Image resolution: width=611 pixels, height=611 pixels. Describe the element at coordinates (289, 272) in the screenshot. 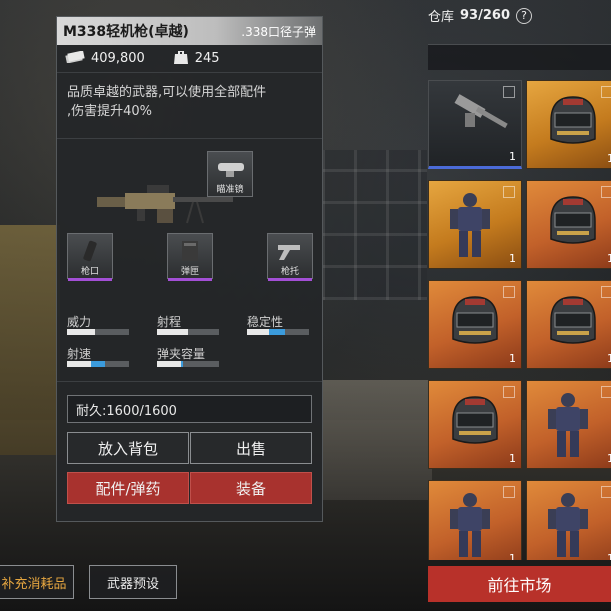

I see `slot-label-stock: 枪托` at that location.